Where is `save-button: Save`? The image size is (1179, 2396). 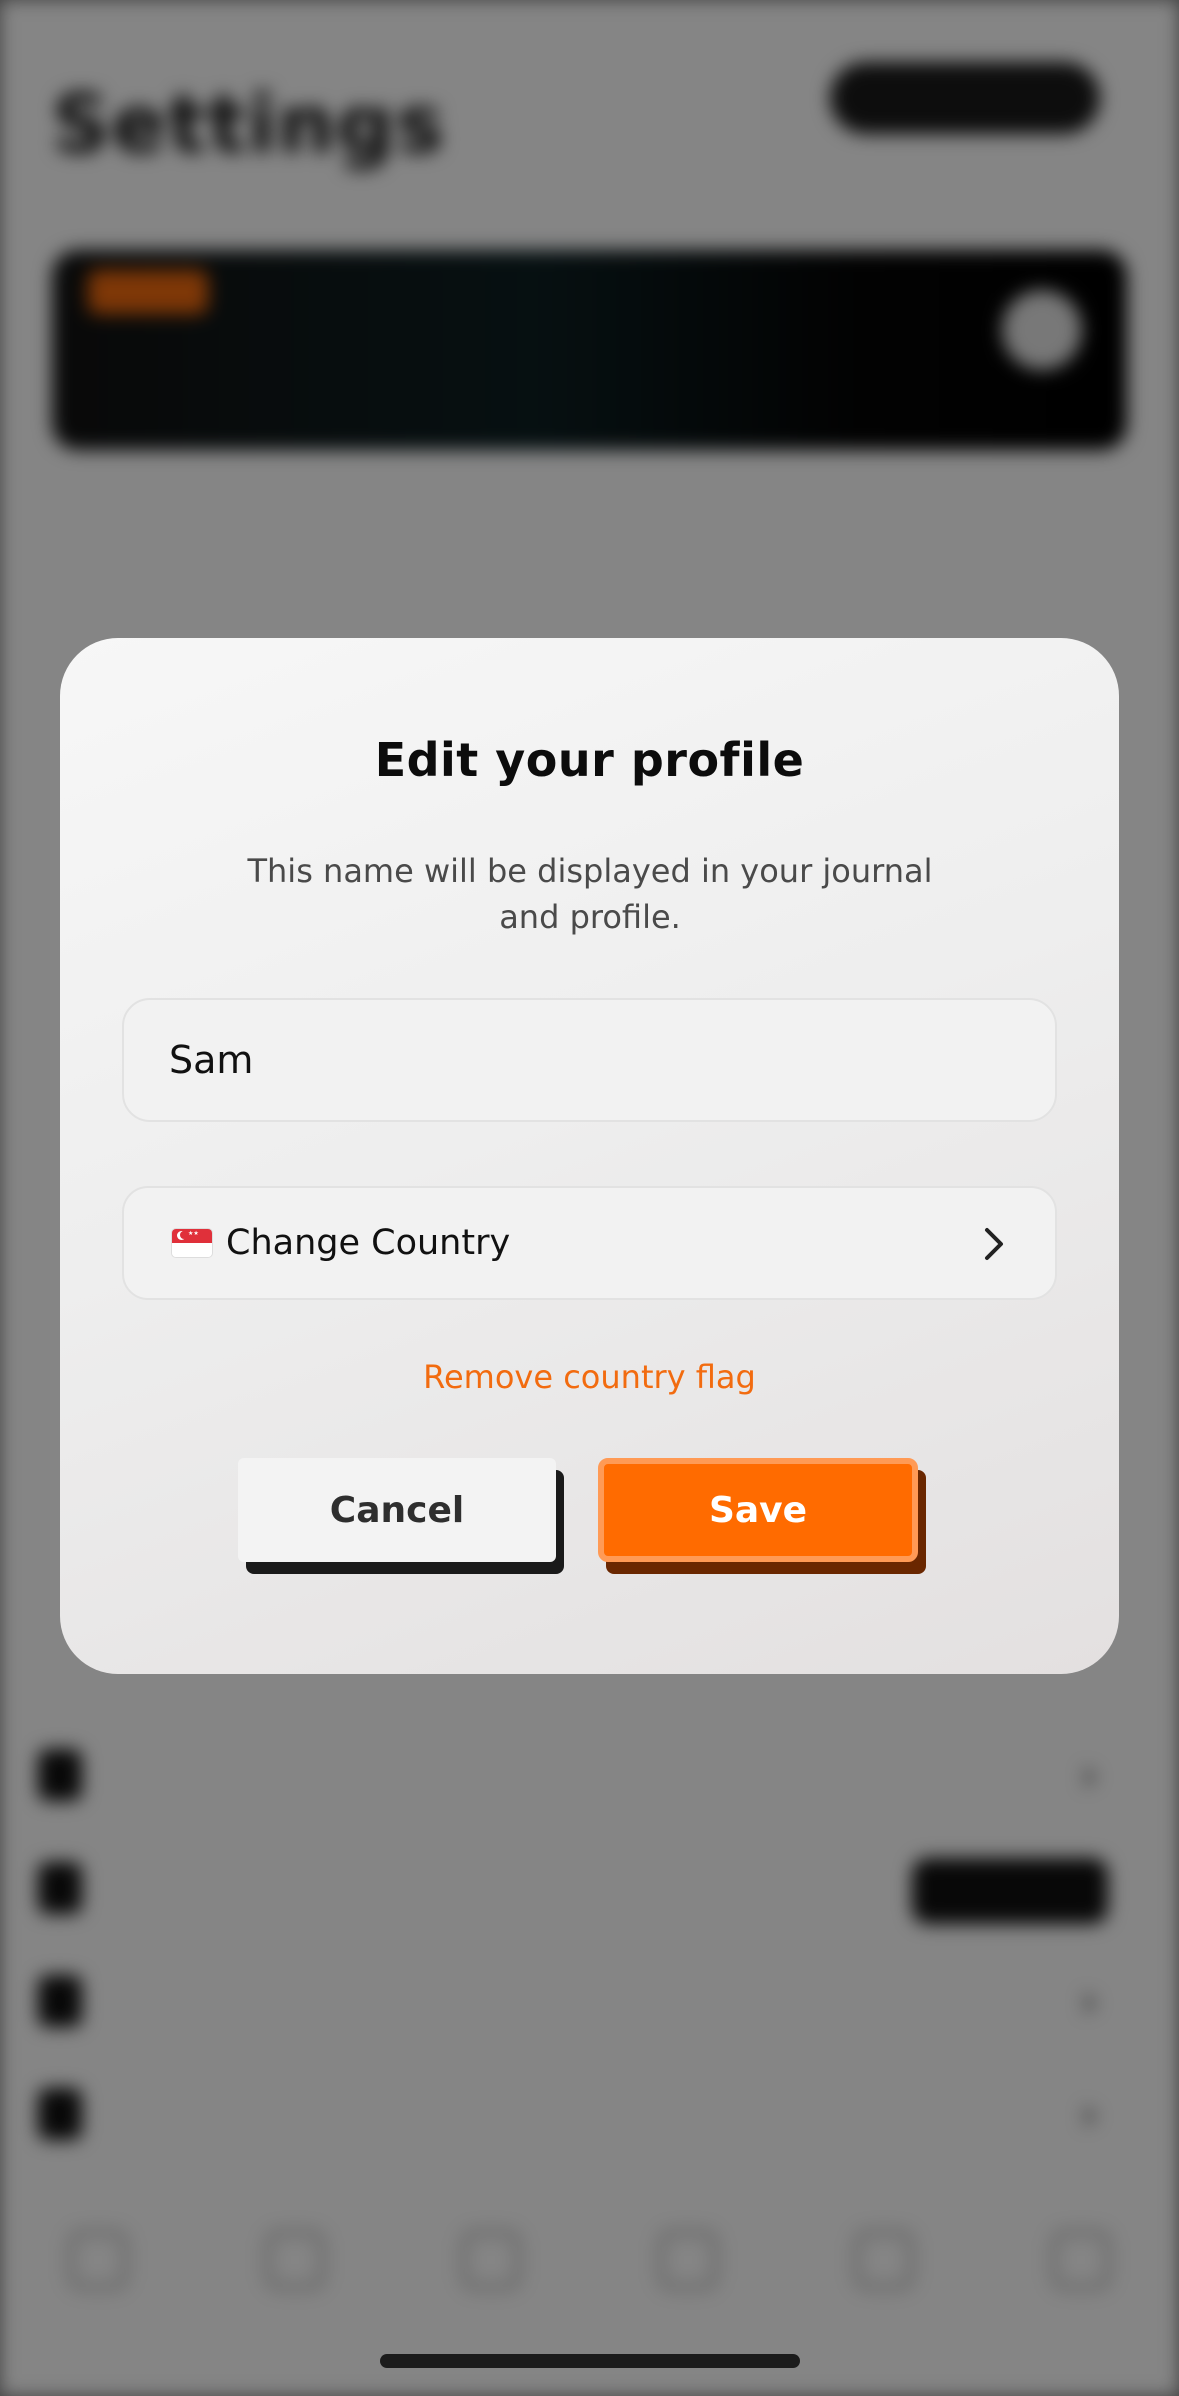 save-button: Save is located at coordinates (758, 1510).